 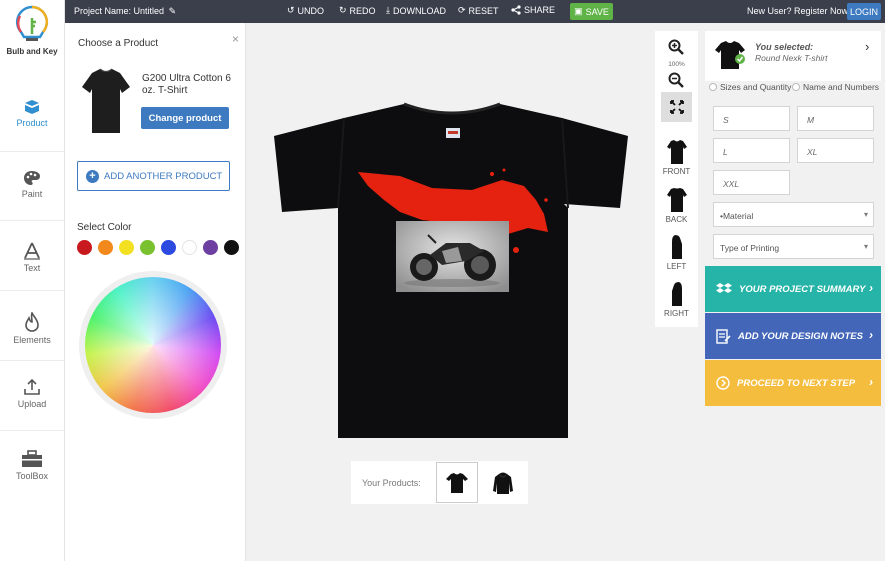 I want to click on arrow-circle-icon, so click(x=723, y=383).